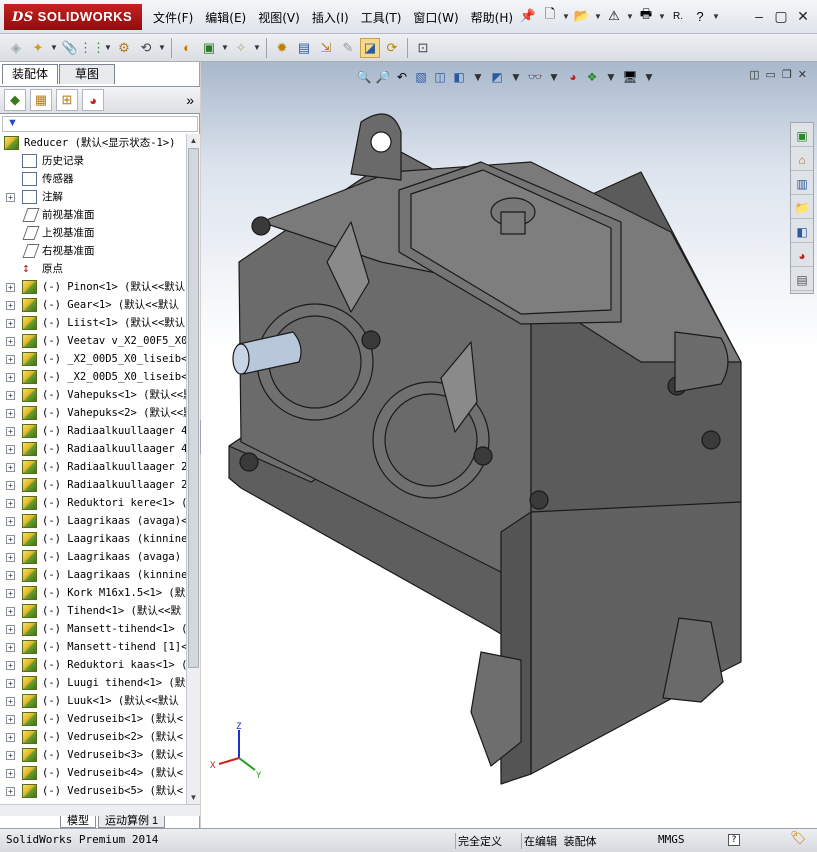 This screenshot has height=852, width=817. What do you see at coordinates (662, 16) in the screenshot?
I see `print-dropdown-icon: ▼` at bounding box center [662, 16].